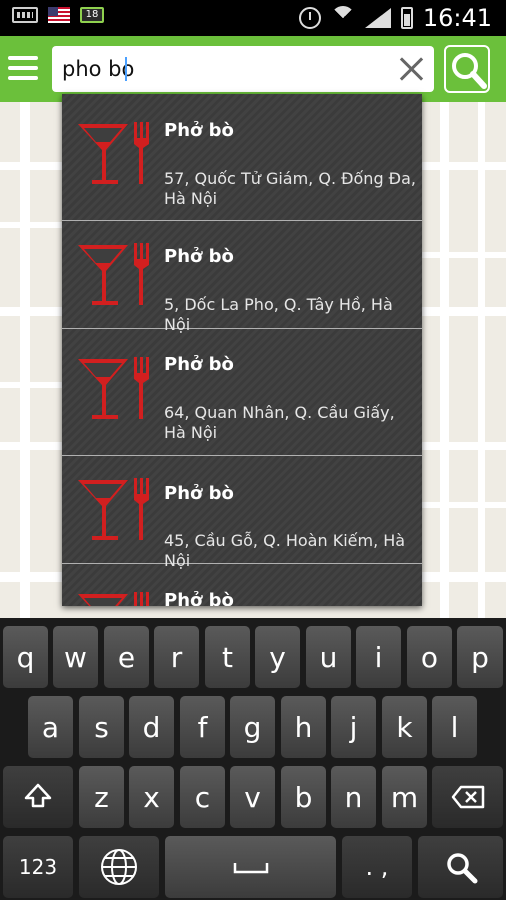 Image resolution: width=506 pixels, height=900 pixels. I want to click on key-o: o, so click(429, 657).